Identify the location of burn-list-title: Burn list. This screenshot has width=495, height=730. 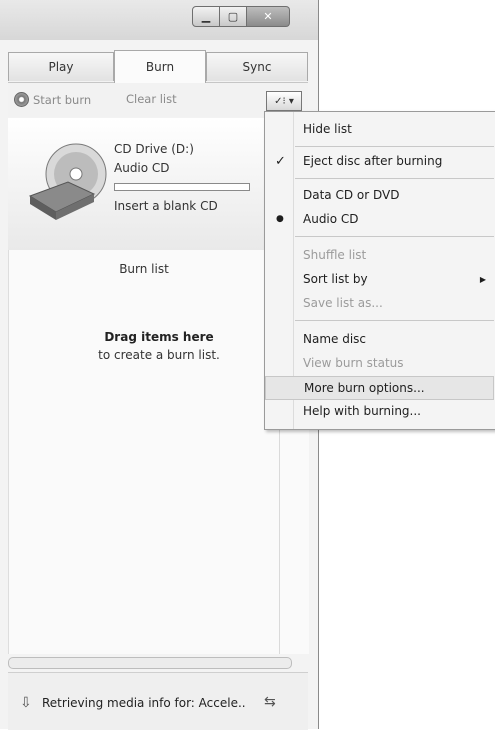
(144, 269).